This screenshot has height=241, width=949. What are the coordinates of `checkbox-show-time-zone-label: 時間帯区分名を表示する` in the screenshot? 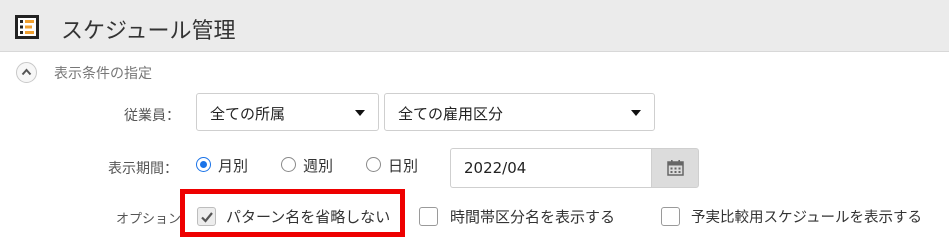 It's located at (533, 217).